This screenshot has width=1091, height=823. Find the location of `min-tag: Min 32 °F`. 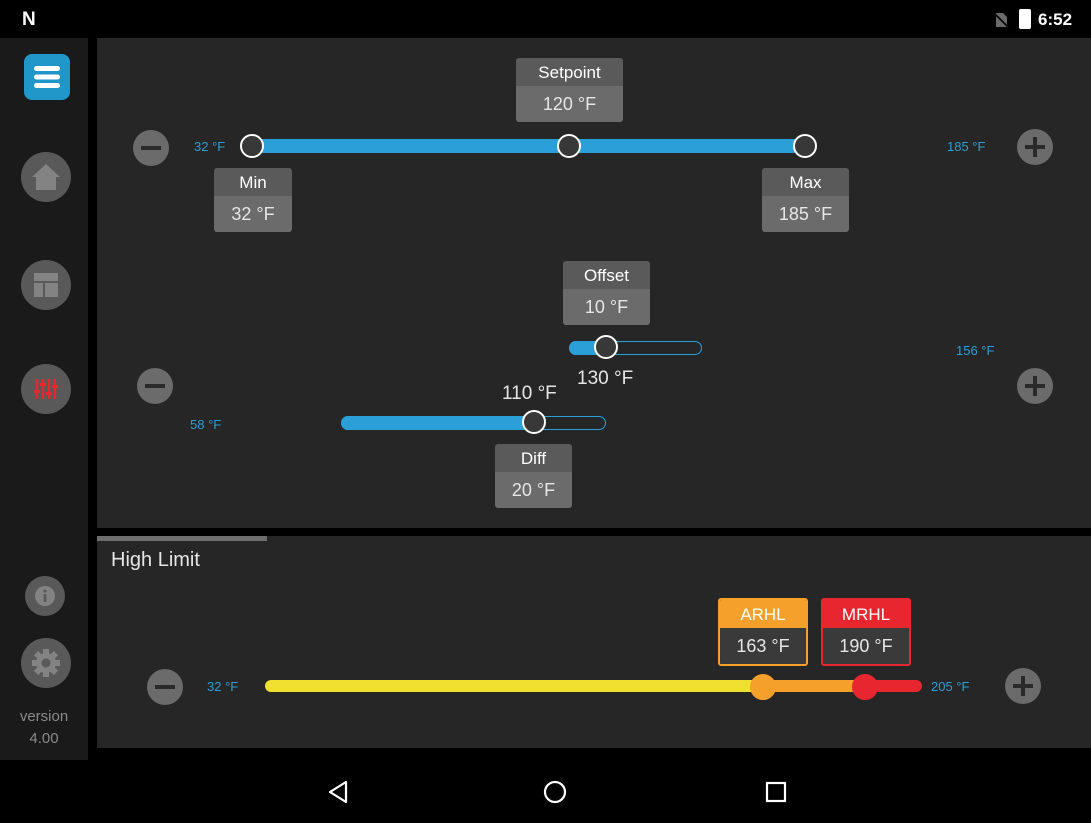

min-tag: Min 32 °F is located at coordinates (253, 200).